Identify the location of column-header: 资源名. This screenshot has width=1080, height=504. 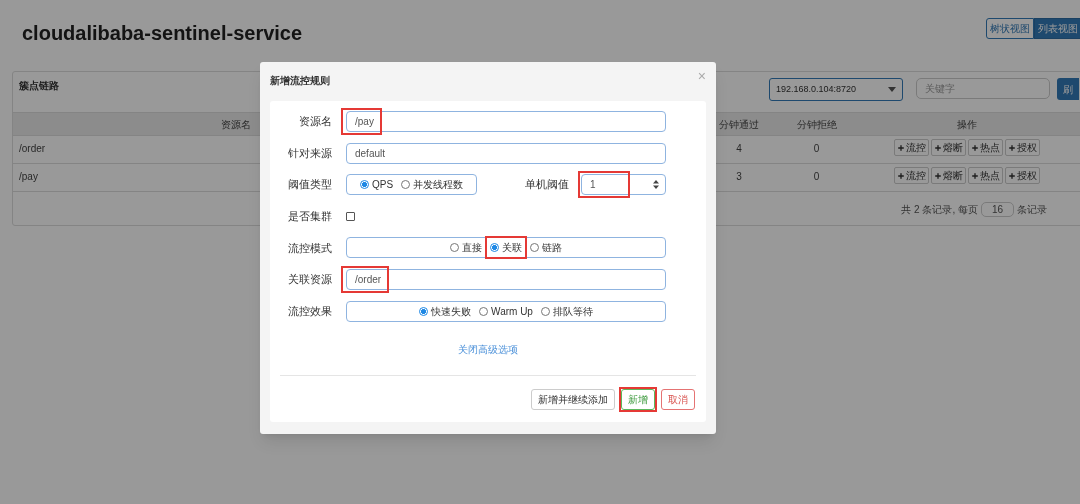
(236, 124).